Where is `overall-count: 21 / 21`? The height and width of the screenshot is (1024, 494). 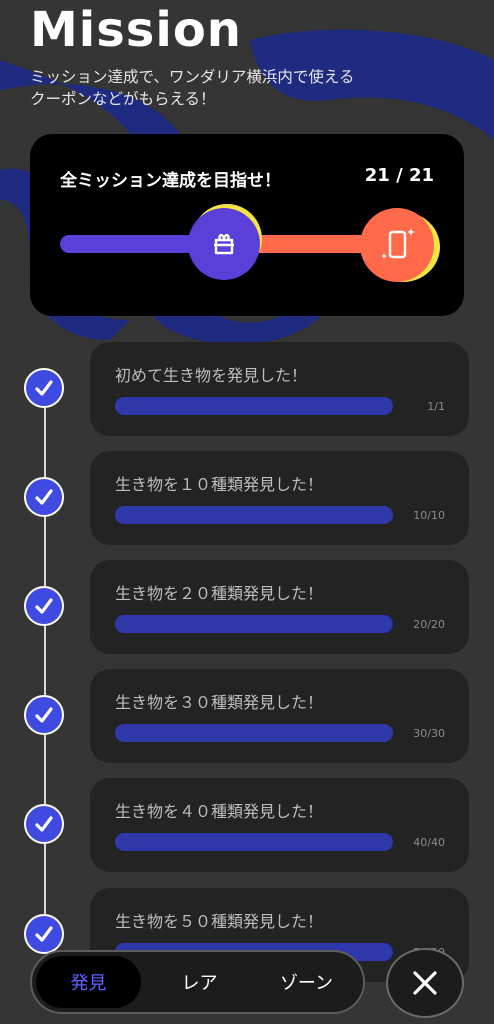
overall-count: 21 / 21 is located at coordinates (399, 175).